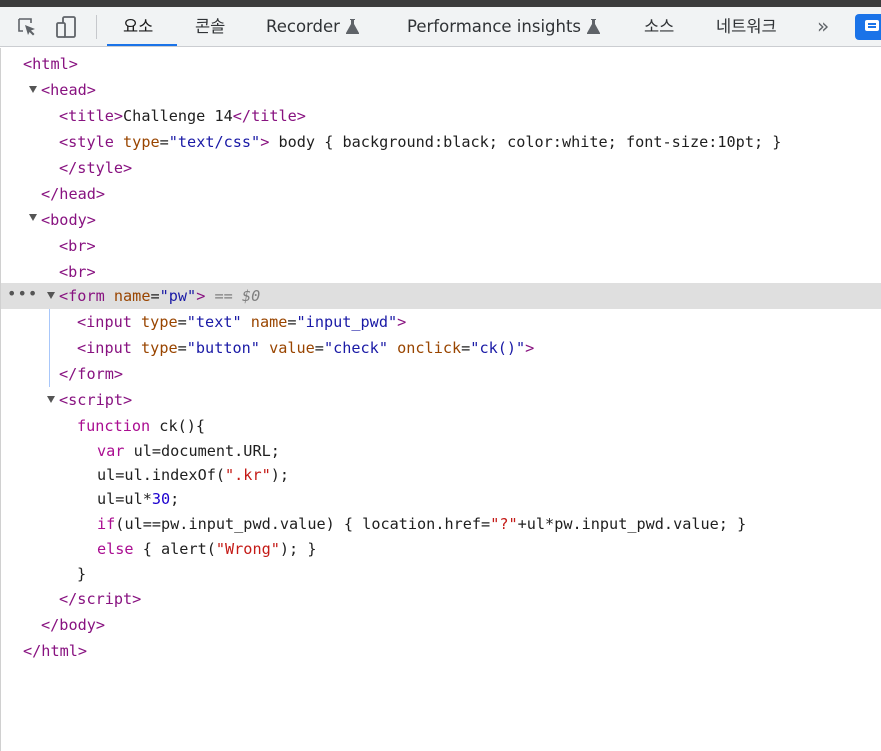 The width and height of the screenshot is (881, 751). Describe the element at coordinates (68, 90) in the screenshot. I see `node-head-open: <head>` at that location.